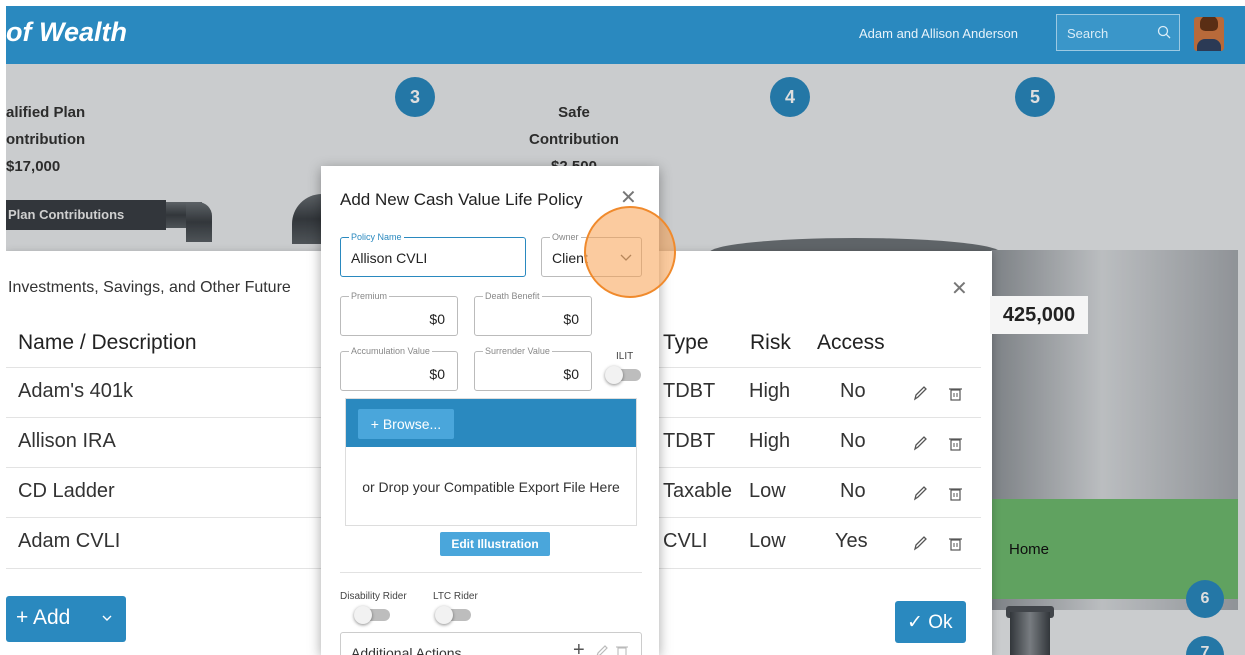  Describe the element at coordinates (67, 441) in the screenshot. I see `row-name: Allison IRA` at that location.